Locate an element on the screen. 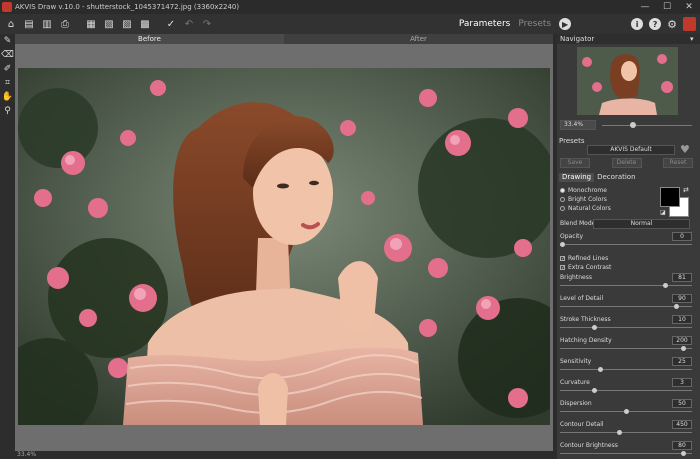 The height and width of the screenshot is (459, 700). copy-icon: ▨ is located at coordinates (127, 24).